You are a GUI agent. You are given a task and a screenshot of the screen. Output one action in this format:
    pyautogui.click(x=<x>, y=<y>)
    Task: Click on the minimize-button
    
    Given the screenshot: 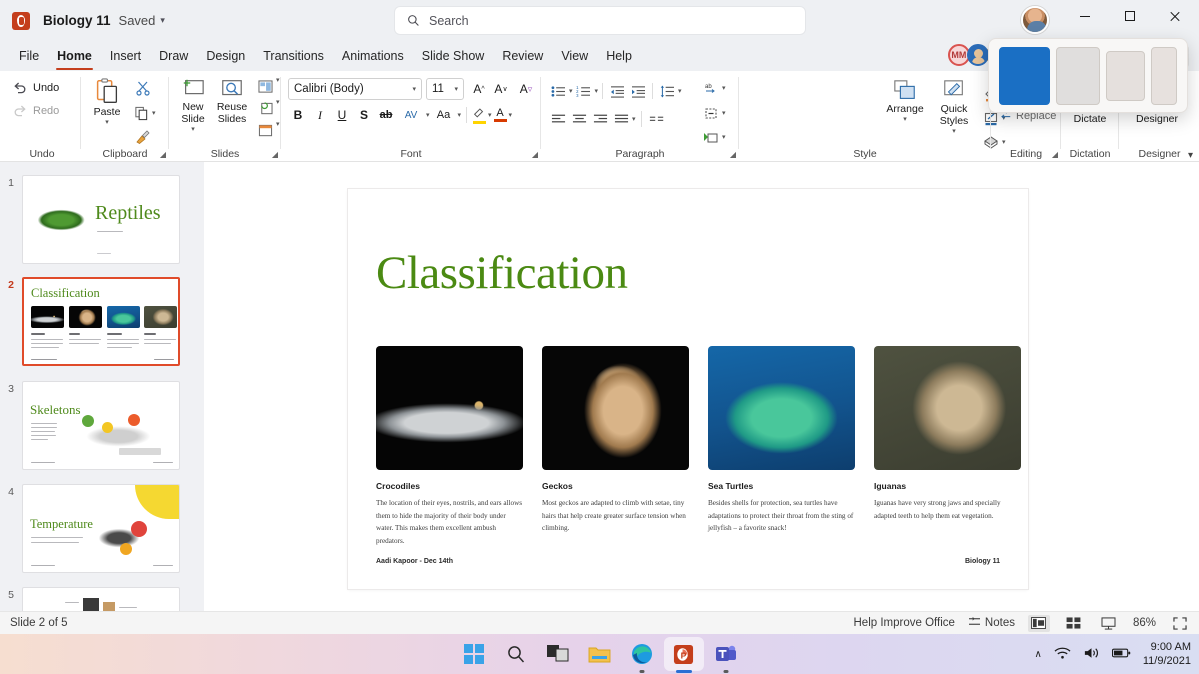 What is the action you would take?
    pyautogui.click(x=1084, y=16)
    